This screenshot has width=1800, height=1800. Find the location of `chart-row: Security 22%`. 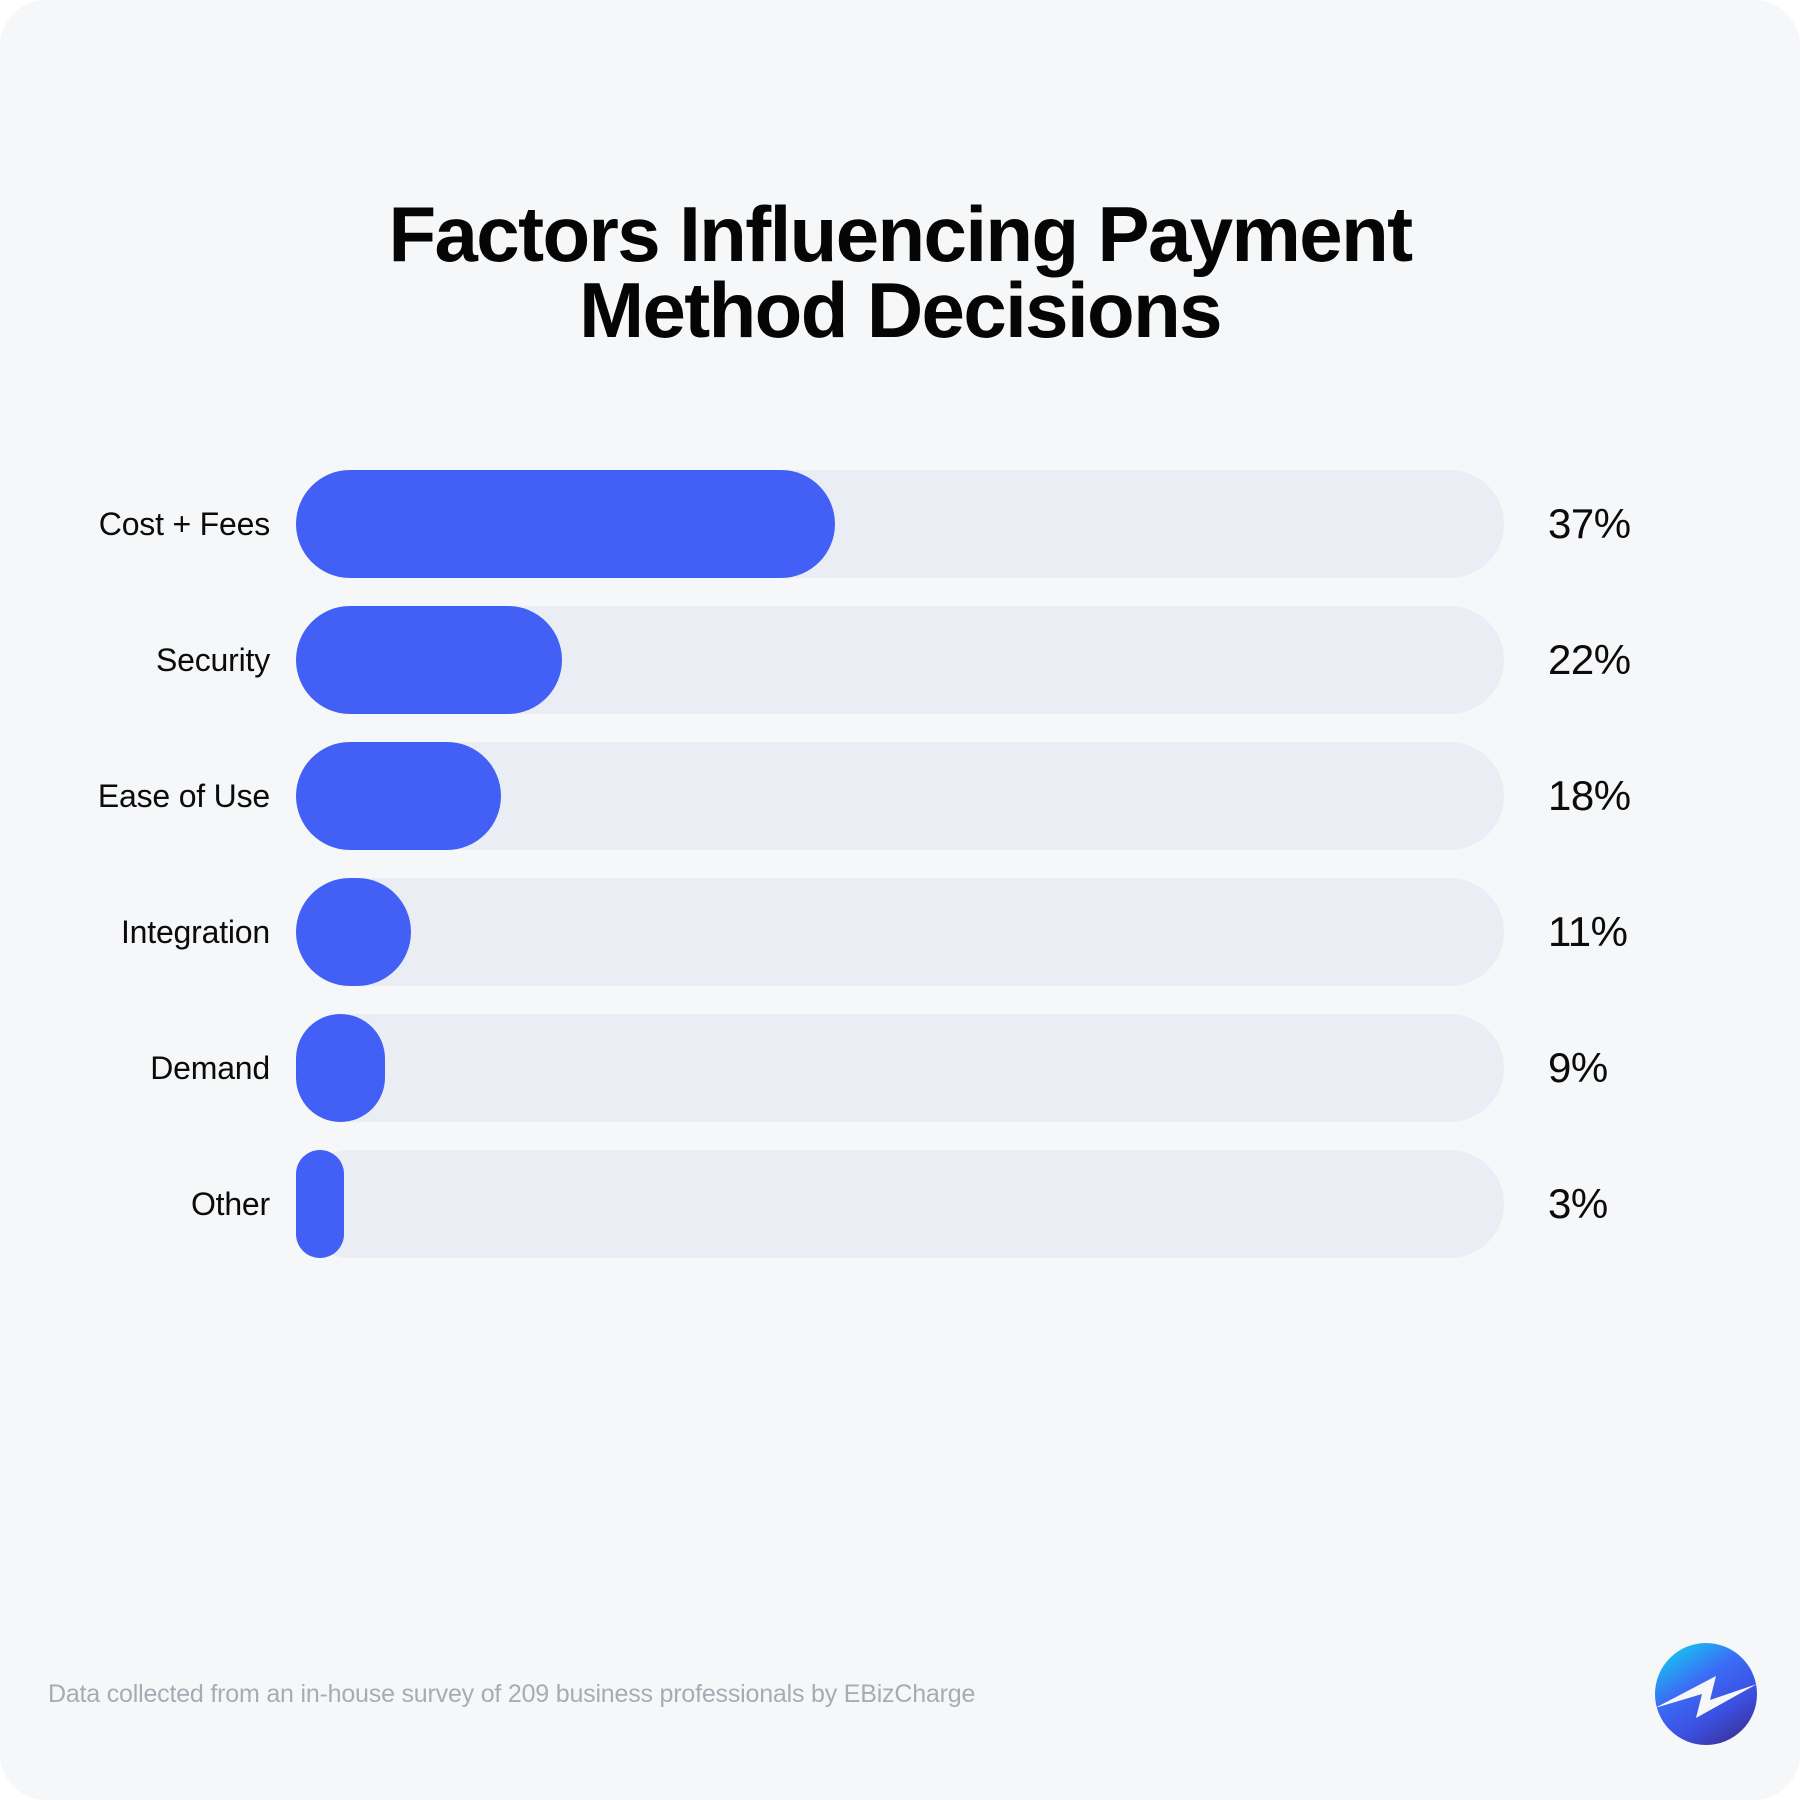

chart-row: Security 22% is located at coordinates (900, 660).